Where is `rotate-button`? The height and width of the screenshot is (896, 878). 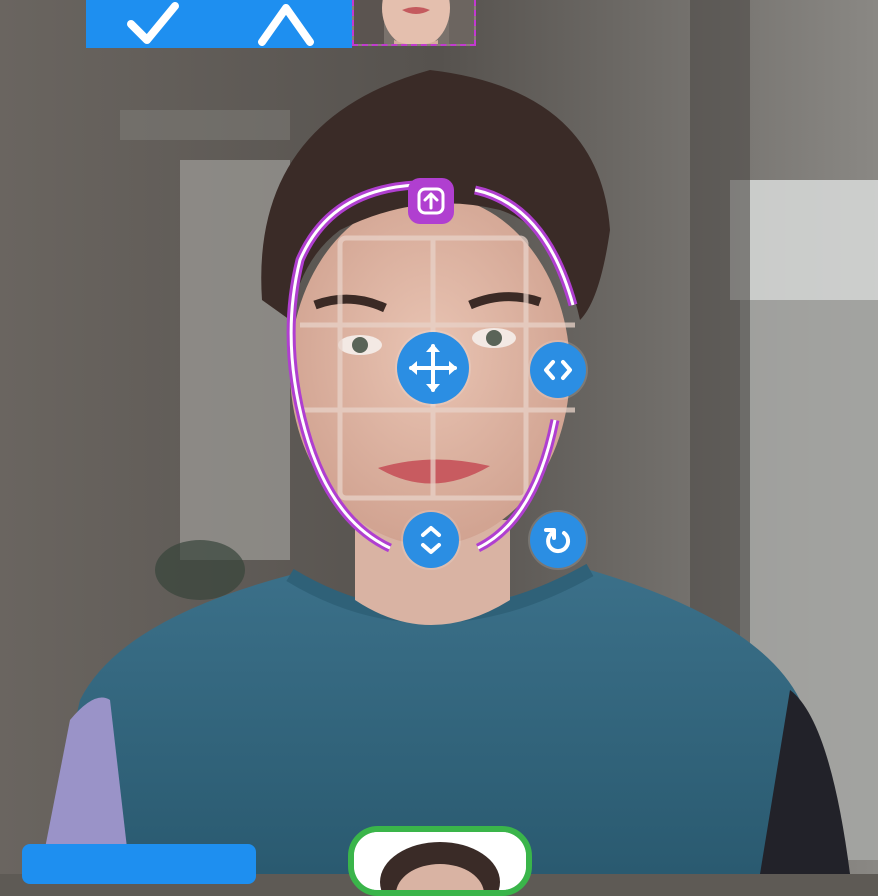 rotate-button is located at coordinates (558, 540).